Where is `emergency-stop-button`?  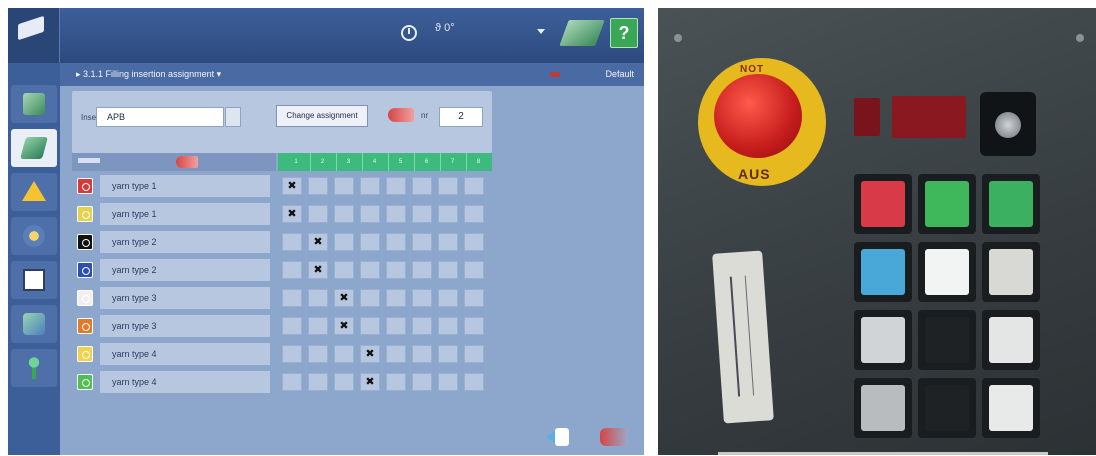
emergency-stop-button is located at coordinates (758, 116).